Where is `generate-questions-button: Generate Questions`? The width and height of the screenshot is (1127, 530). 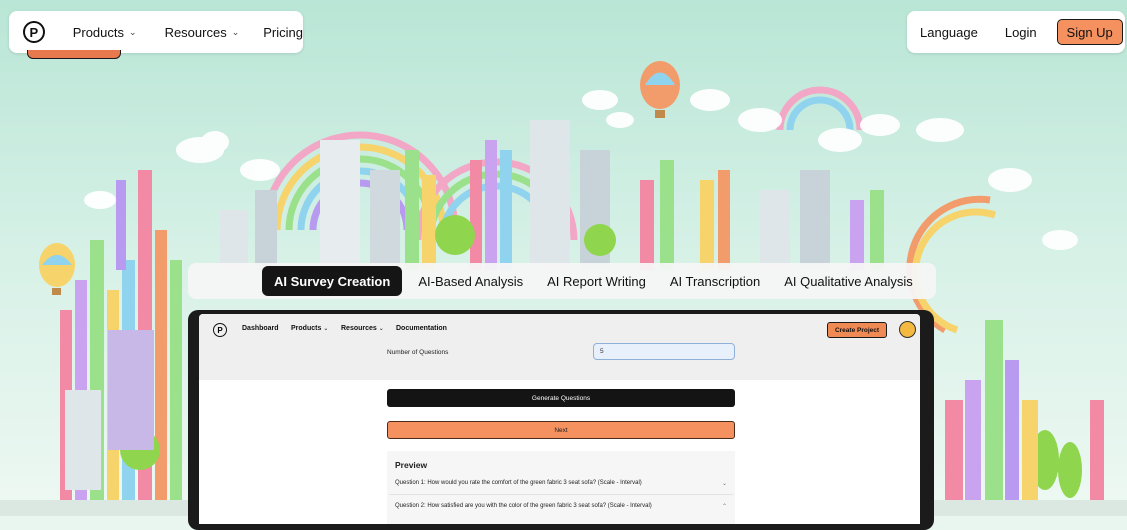
generate-questions-button: Generate Questions is located at coordinates (561, 398).